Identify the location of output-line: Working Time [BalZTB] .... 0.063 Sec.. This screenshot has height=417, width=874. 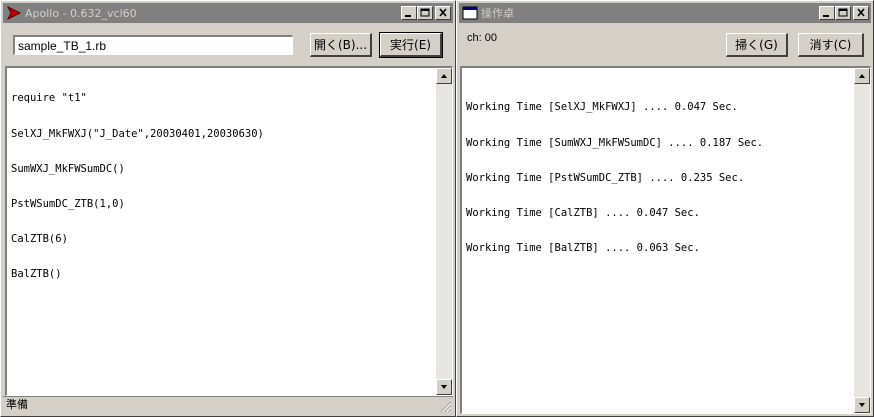
(583, 247).